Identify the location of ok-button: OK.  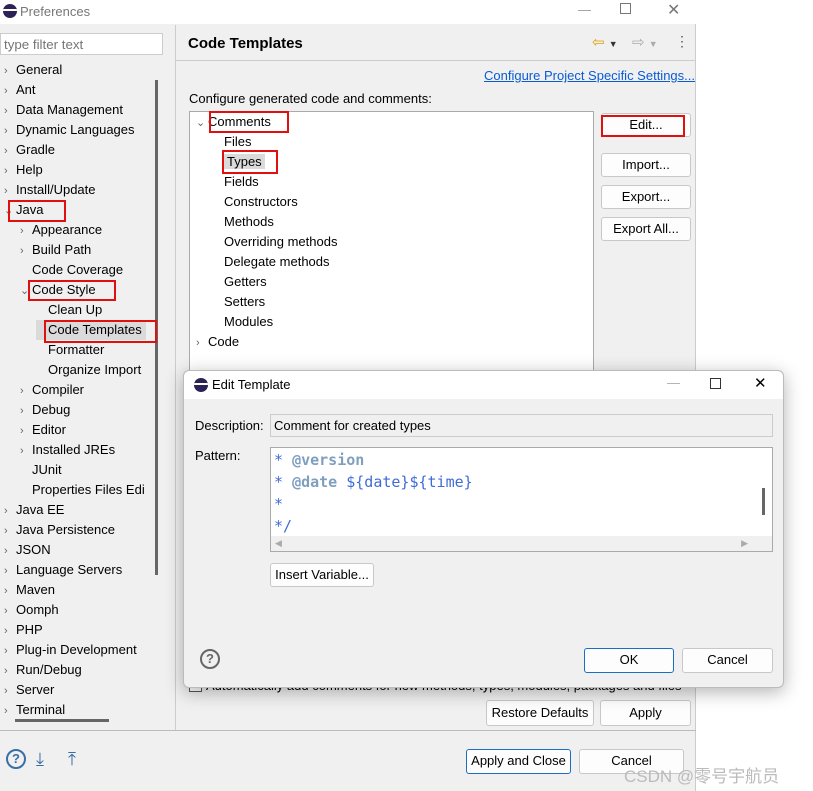
(629, 660).